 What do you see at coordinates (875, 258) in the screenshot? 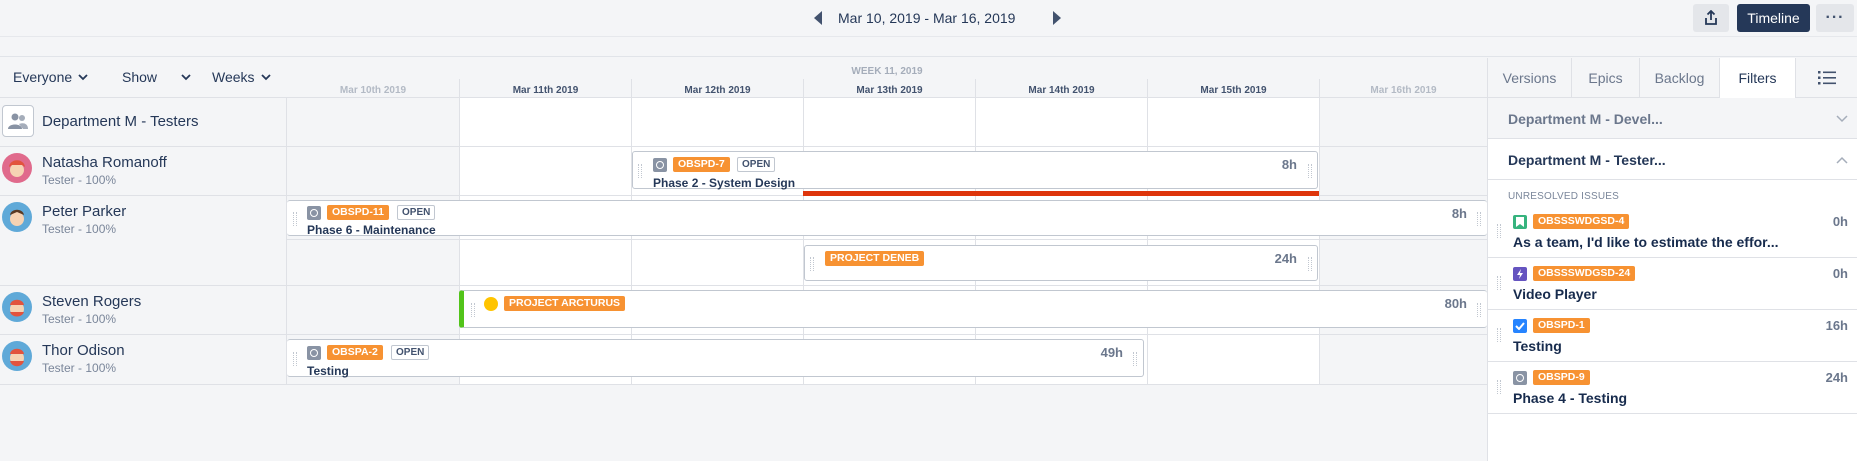
I see `project-key: PROJECT DENEB` at bounding box center [875, 258].